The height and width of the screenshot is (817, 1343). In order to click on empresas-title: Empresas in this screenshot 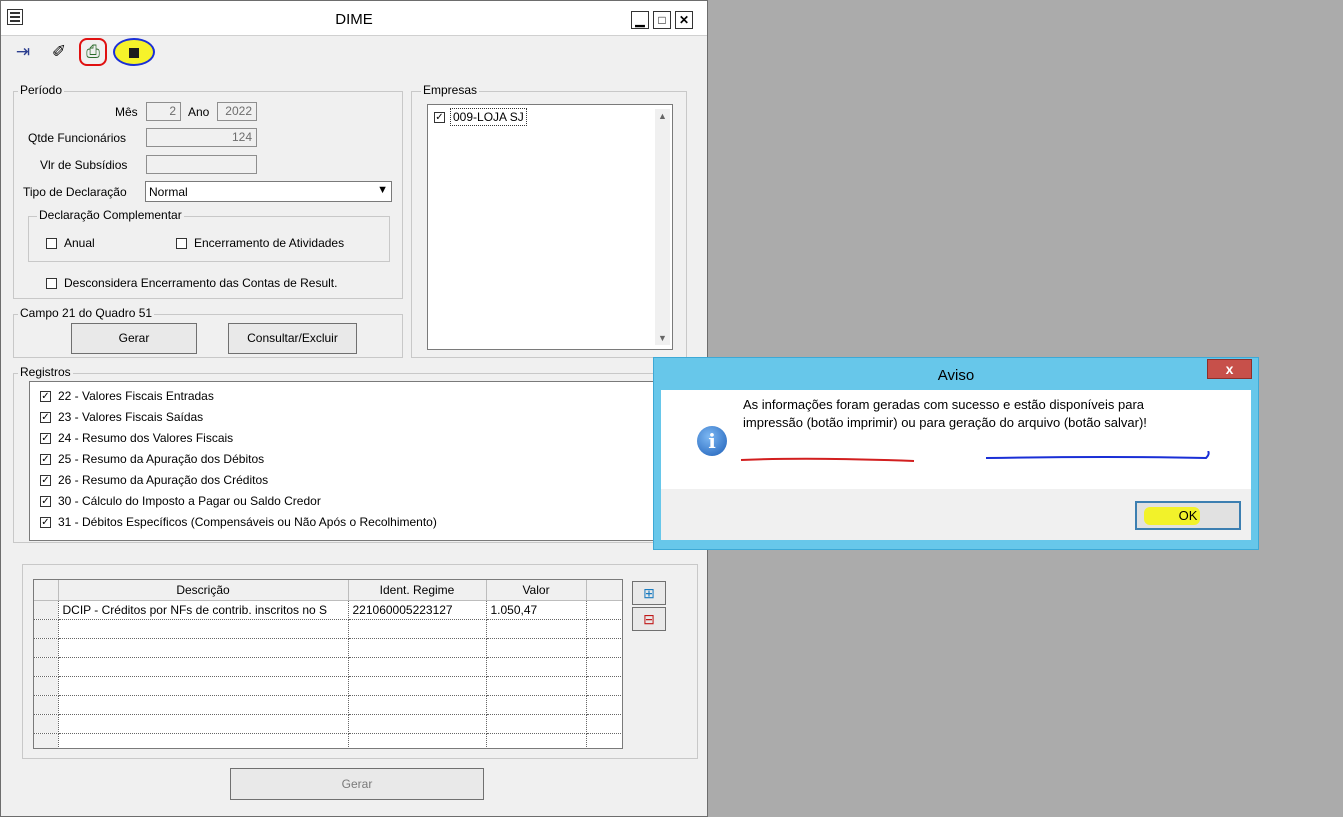, I will do `click(450, 90)`.